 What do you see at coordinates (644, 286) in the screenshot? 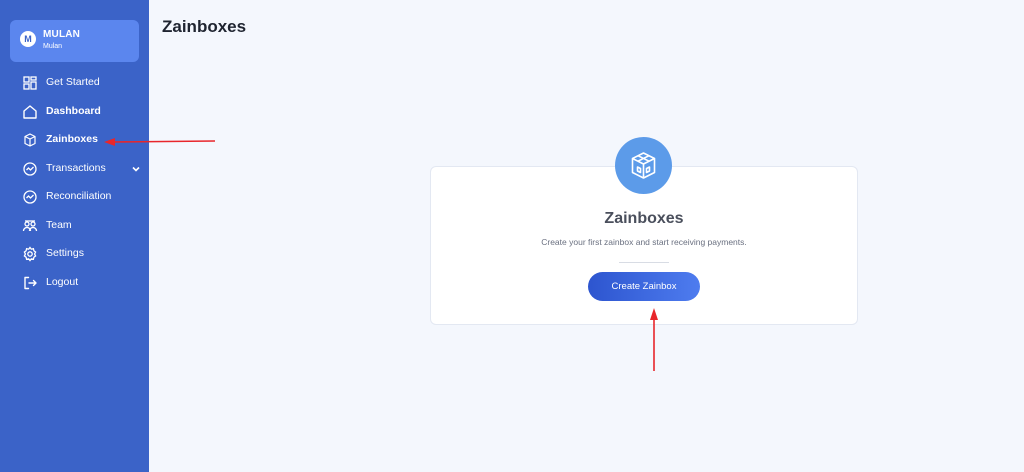
I see `create-zainbox-button: Create Zainbox` at bounding box center [644, 286].